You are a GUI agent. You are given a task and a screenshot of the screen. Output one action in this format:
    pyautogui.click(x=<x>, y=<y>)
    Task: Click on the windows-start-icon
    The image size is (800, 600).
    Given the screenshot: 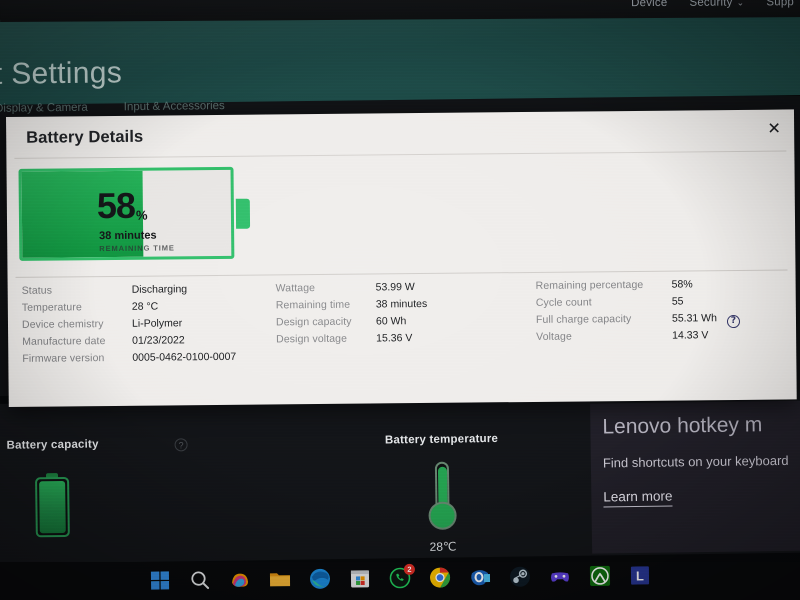 What is the action you would take?
    pyautogui.click(x=160, y=580)
    